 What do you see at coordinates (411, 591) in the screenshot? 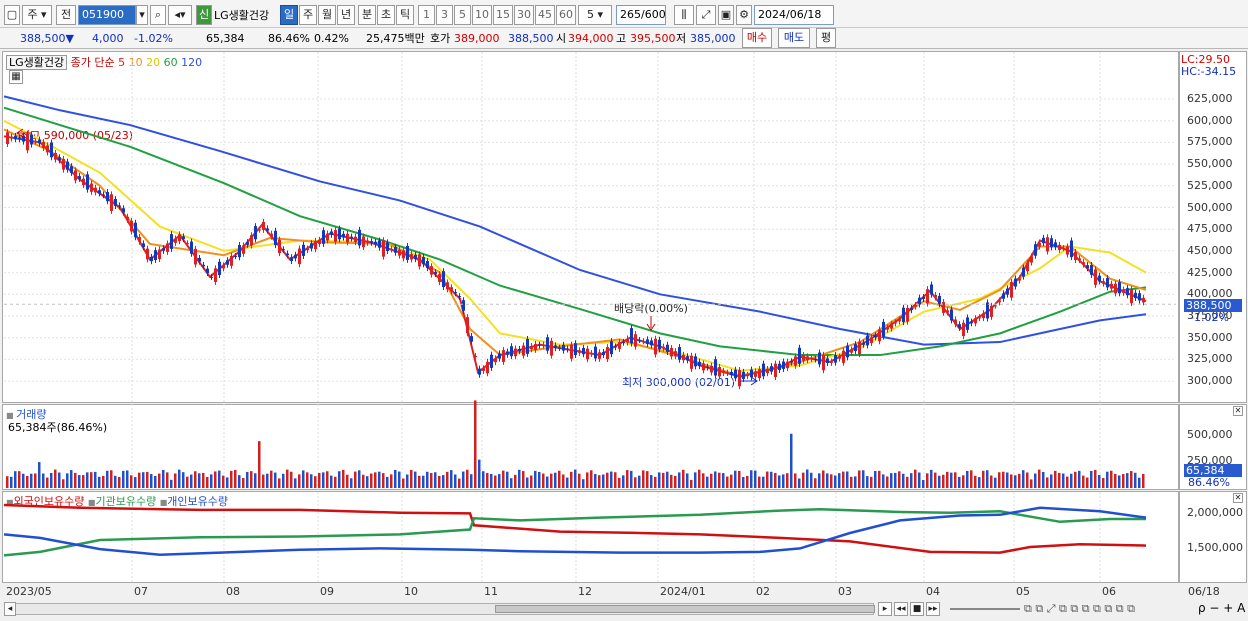
I see `x-axis-label: 10` at bounding box center [411, 591].